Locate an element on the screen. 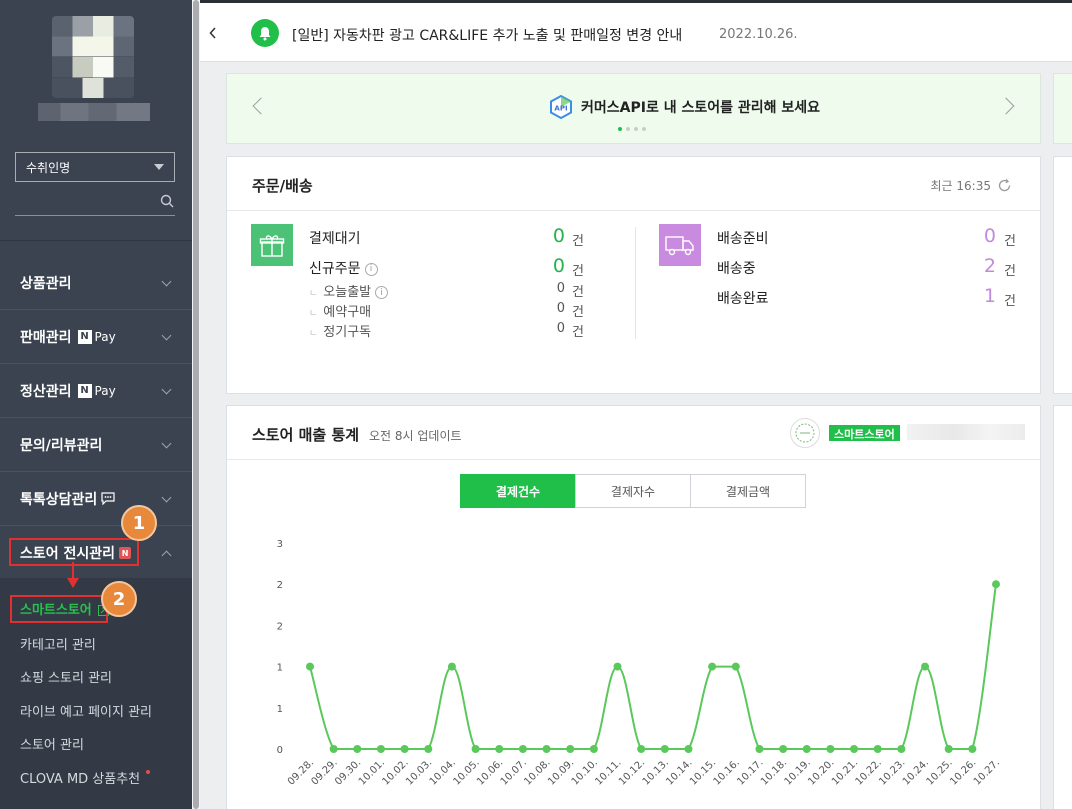  banner-prev-arrow-icon is located at coordinates (261, 106).